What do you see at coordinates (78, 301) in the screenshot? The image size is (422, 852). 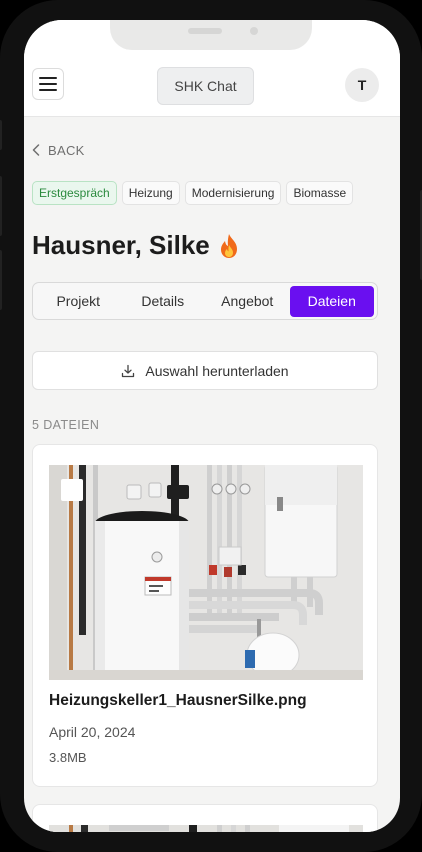 I see `tab-projekt: Projekt` at bounding box center [78, 301].